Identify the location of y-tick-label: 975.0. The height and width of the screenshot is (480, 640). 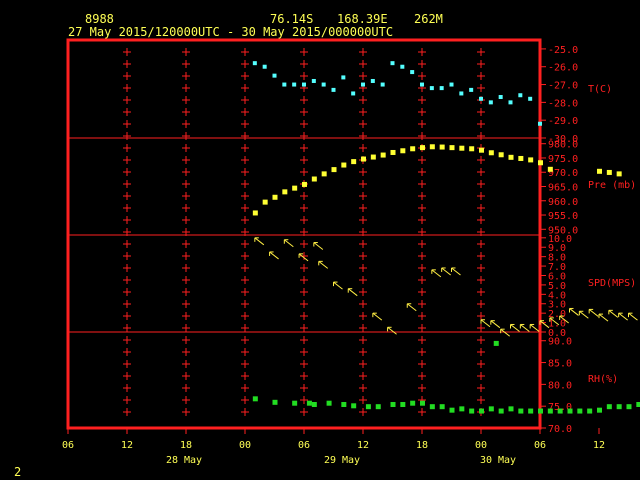
(563, 159).